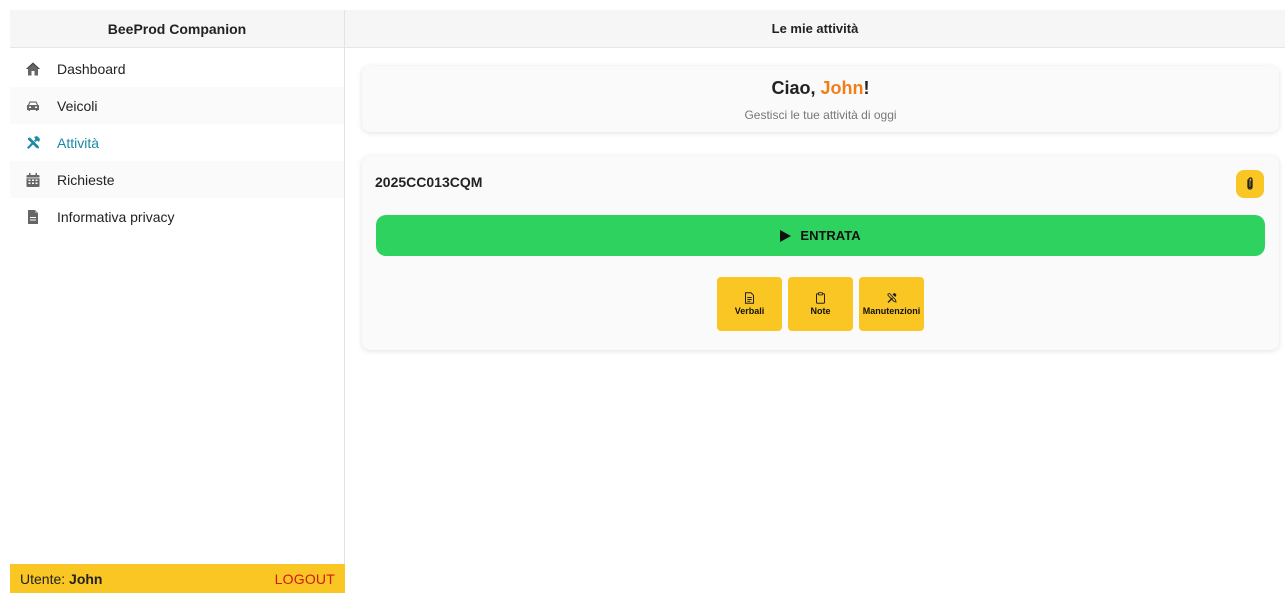  Describe the element at coordinates (820, 311) in the screenshot. I see `action-label: Note` at that location.